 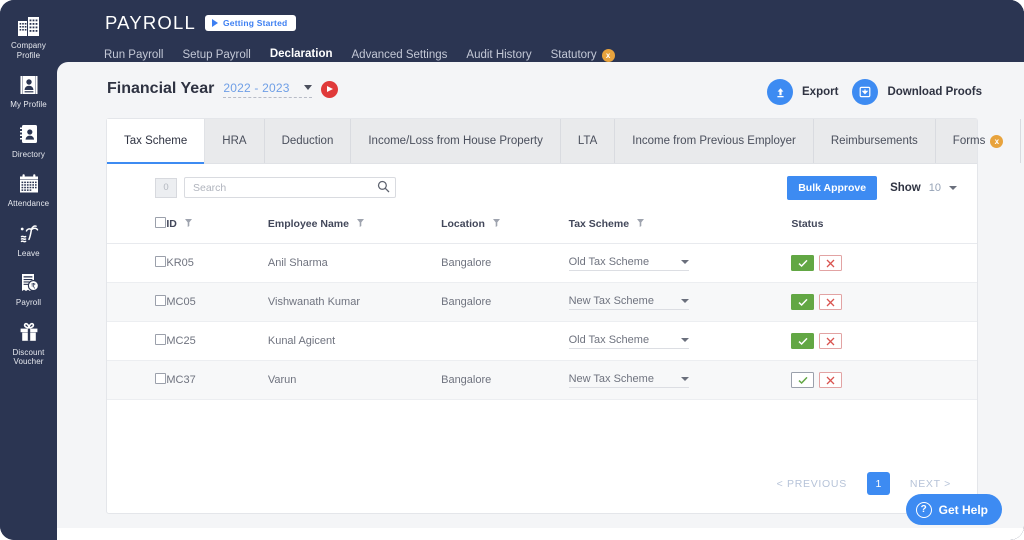 What do you see at coordinates (255, 23) in the screenshot?
I see `getting-started-label: Getting Started` at bounding box center [255, 23].